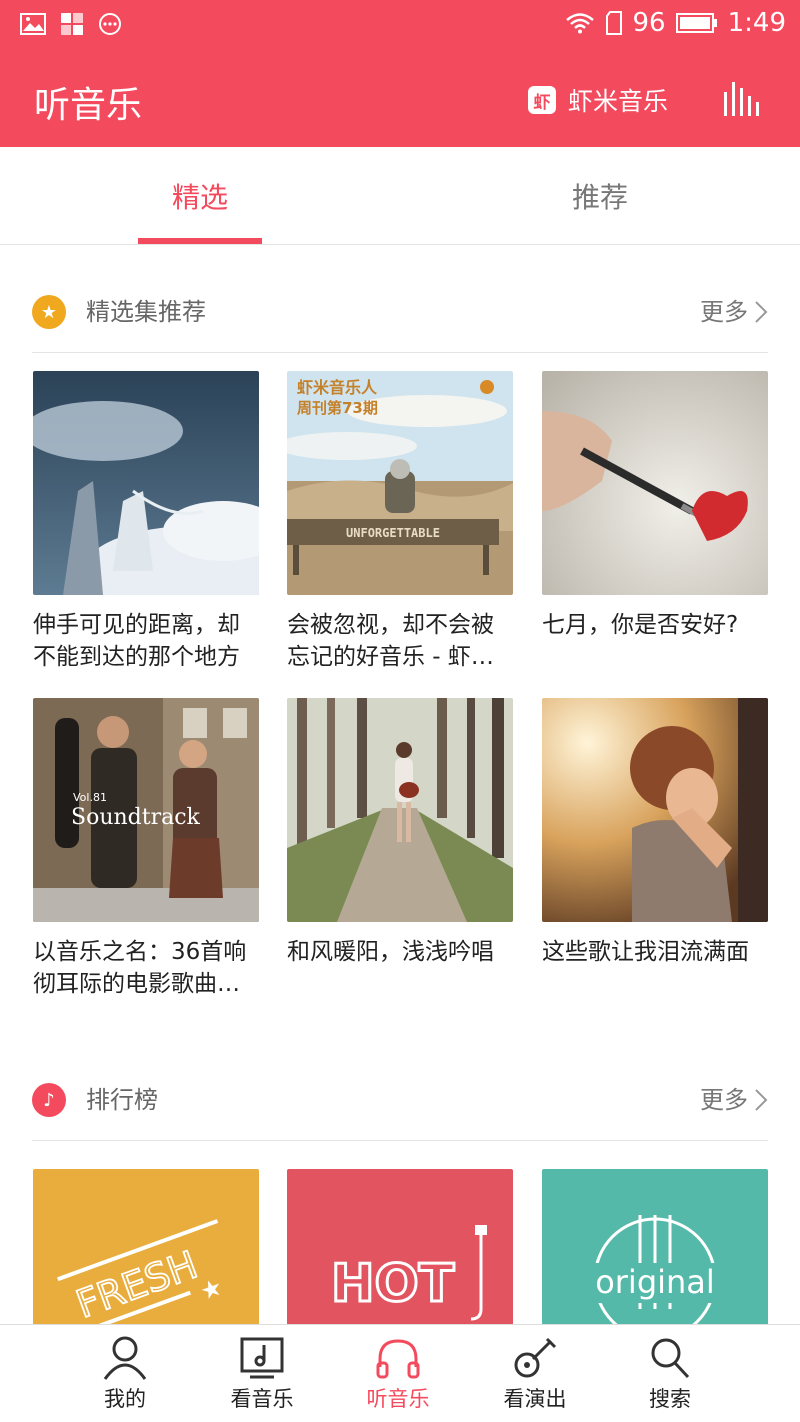 The width and height of the screenshot is (800, 1422). What do you see at coordinates (398, 1359) in the screenshot?
I see `headphones-icon` at bounding box center [398, 1359].